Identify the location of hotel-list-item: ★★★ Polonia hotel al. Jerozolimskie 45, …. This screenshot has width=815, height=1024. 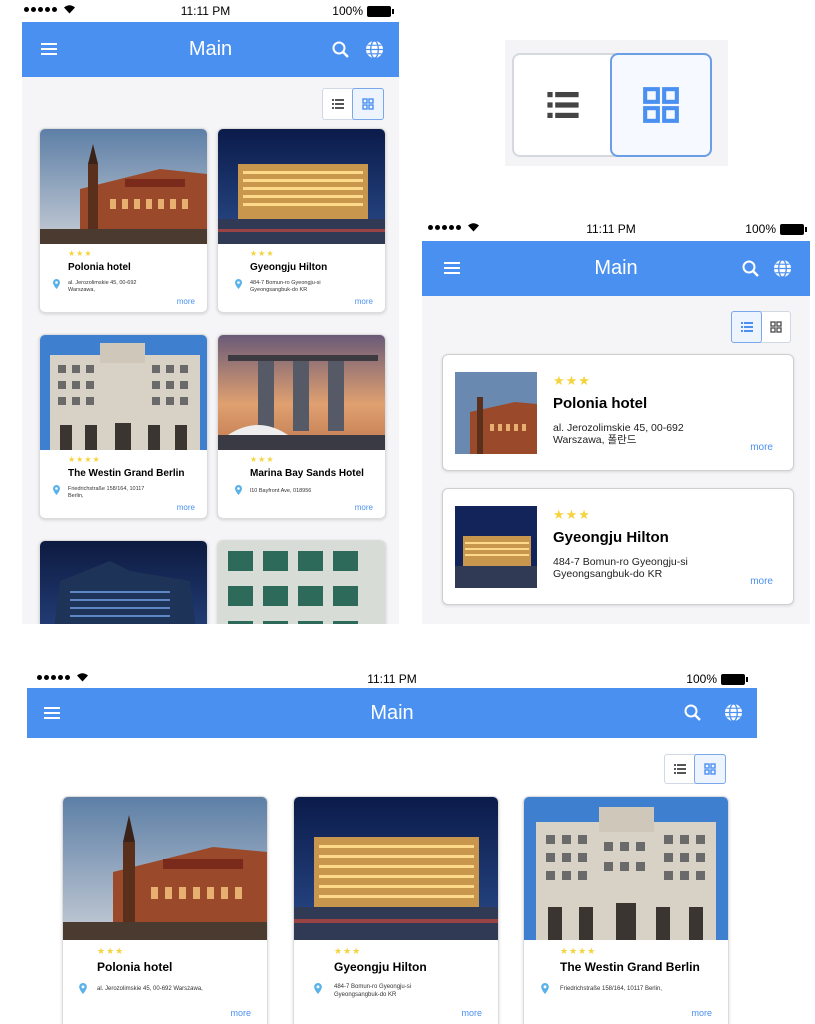
(618, 412).